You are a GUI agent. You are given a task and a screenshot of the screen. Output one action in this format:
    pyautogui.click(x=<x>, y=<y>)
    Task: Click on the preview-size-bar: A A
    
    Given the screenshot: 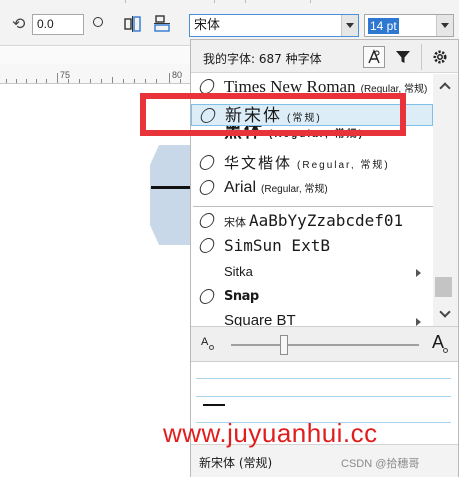 What is the action you would take?
    pyautogui.click(x=324, y=344)
    